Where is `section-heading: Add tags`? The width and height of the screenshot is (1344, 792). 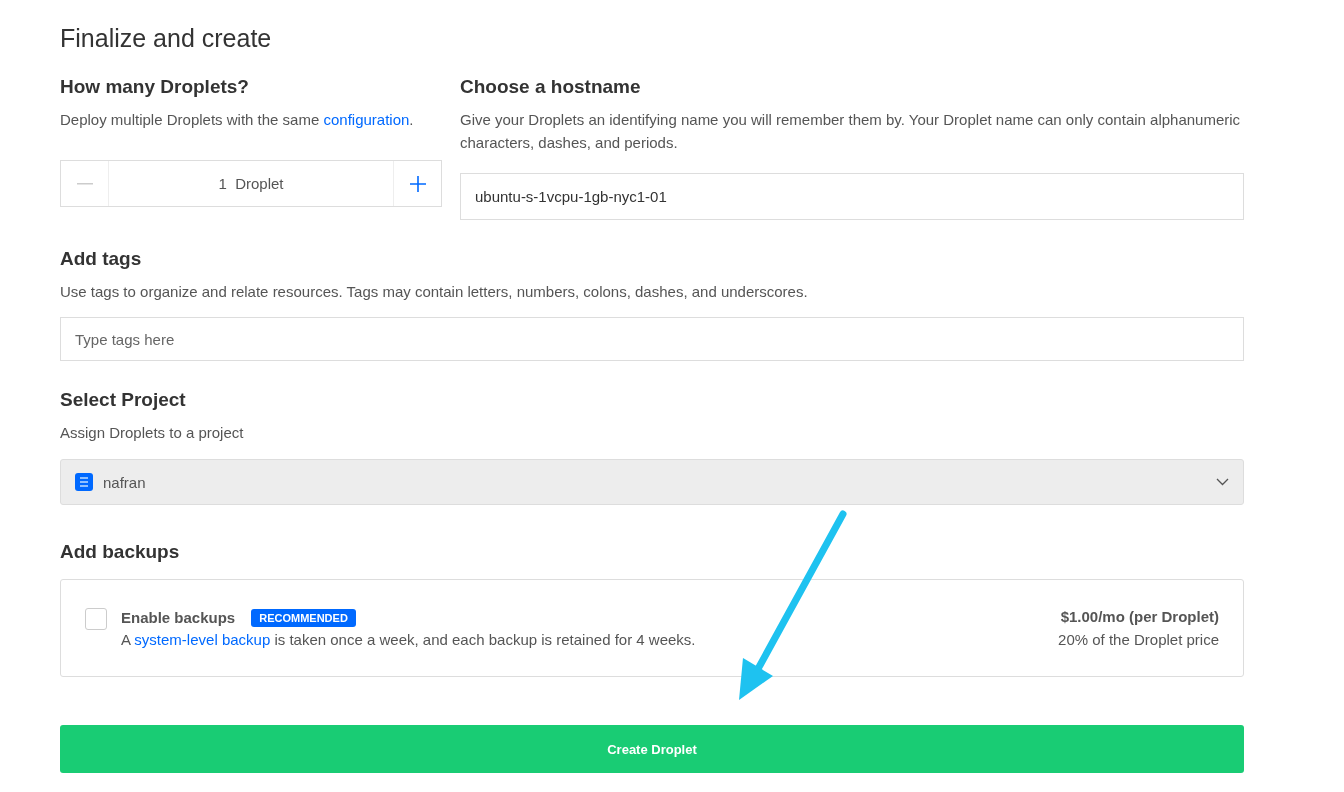 section-heading: Add tags is located at coordinates (101, 259).